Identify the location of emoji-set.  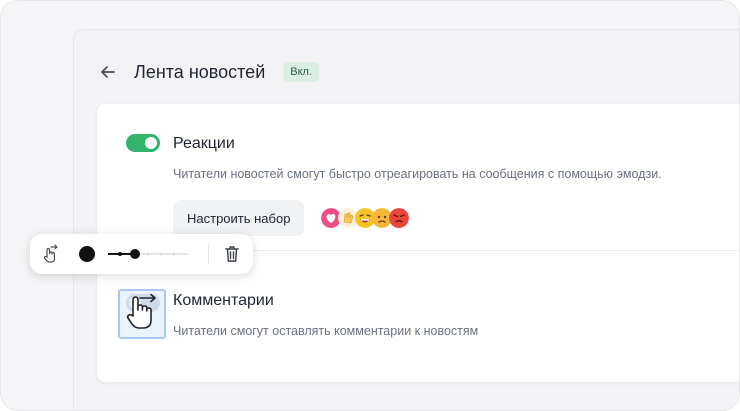
(365, 218).